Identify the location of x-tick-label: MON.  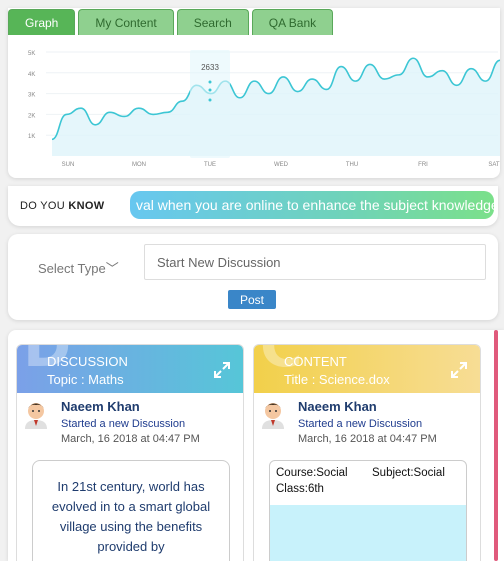
(139, 165).